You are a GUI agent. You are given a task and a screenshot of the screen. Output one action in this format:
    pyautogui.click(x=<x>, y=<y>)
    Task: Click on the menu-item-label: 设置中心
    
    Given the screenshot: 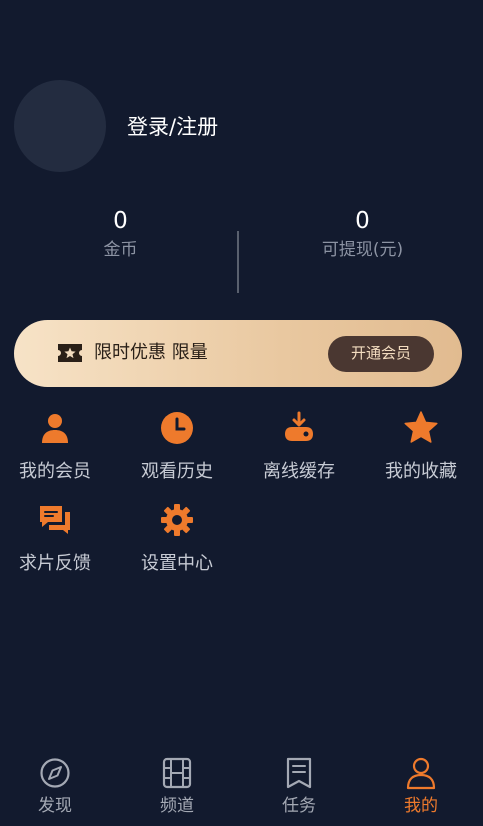 What is the action you would take?
    pyautogui.click(x=177, y=563)
    